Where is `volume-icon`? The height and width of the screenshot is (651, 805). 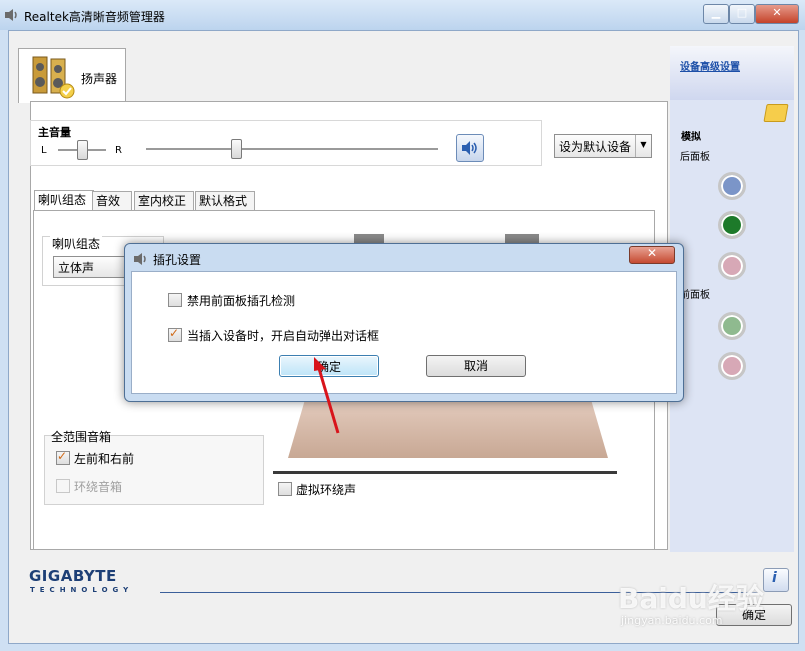 volume-icon is located at coordinates (469, 148).